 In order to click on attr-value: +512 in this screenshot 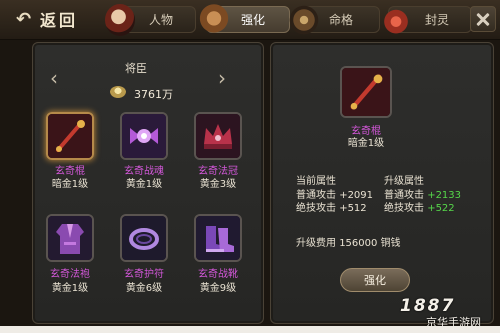, I will do `click(353, 208)`.